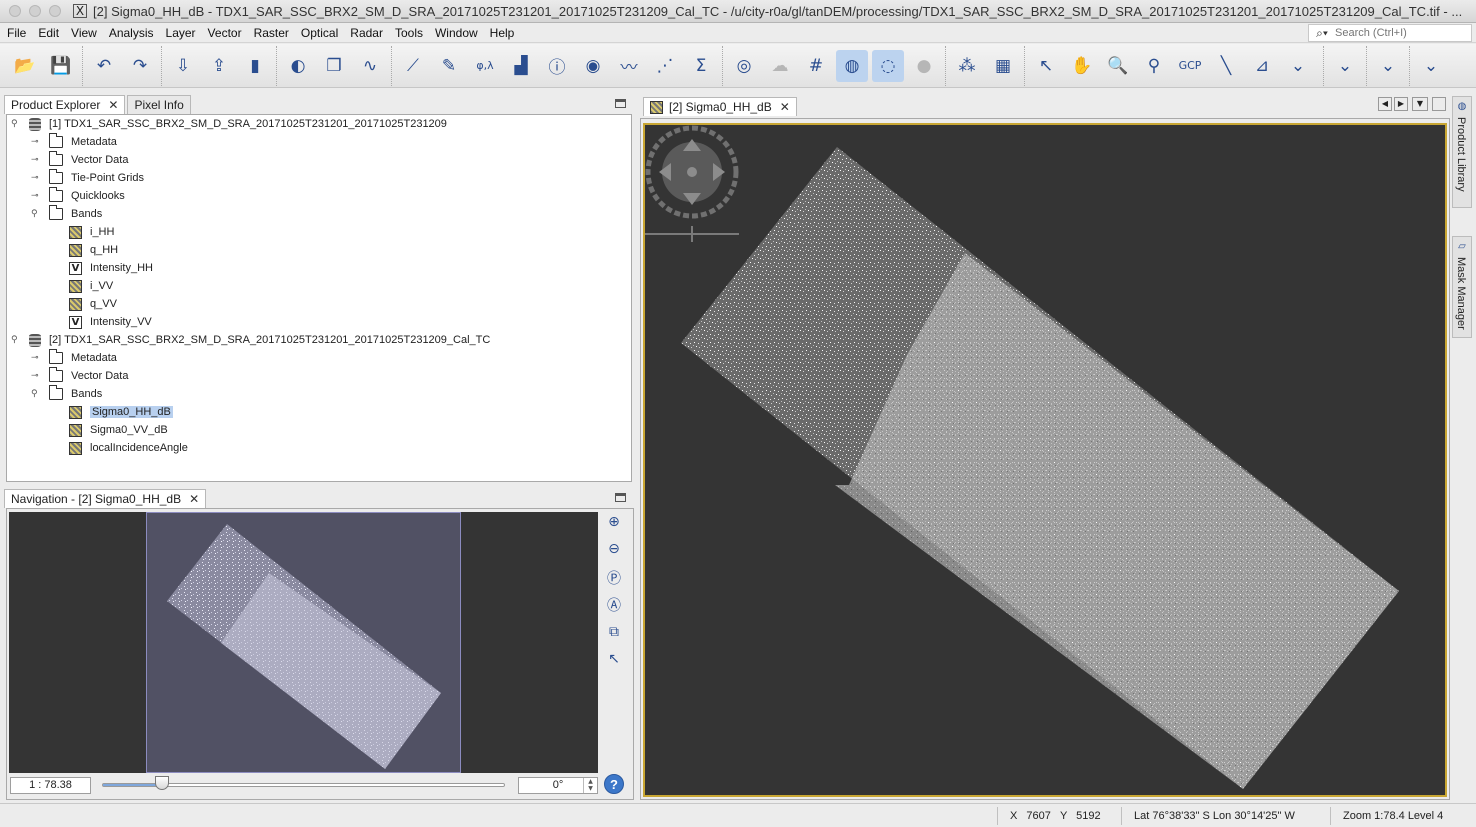  Describe the element at coordinates (614, 551) in the screenshot. I see `zoom-out-icon: ⊖` at that location.